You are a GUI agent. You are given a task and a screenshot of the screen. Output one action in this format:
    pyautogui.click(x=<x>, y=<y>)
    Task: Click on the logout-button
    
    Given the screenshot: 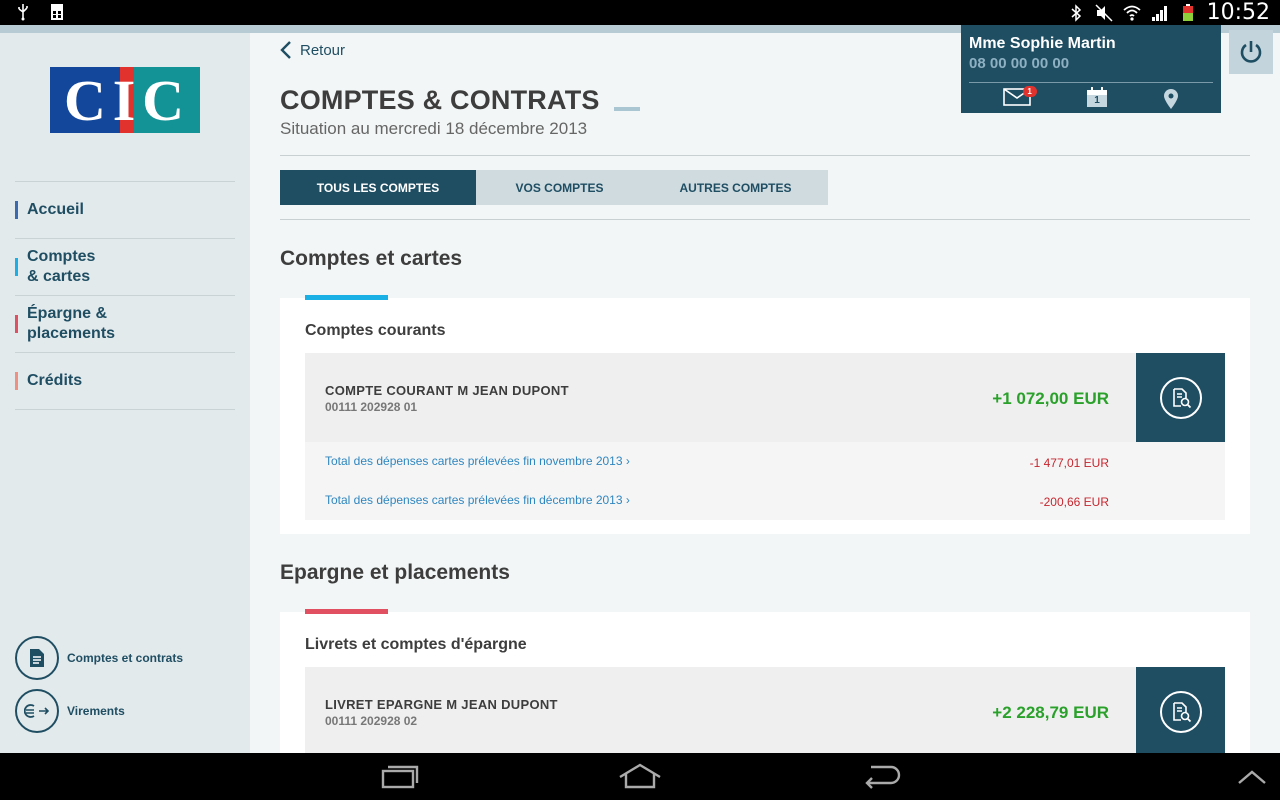 What is the action you would take?
    pyautogui.click(x=1251, y=52)
    